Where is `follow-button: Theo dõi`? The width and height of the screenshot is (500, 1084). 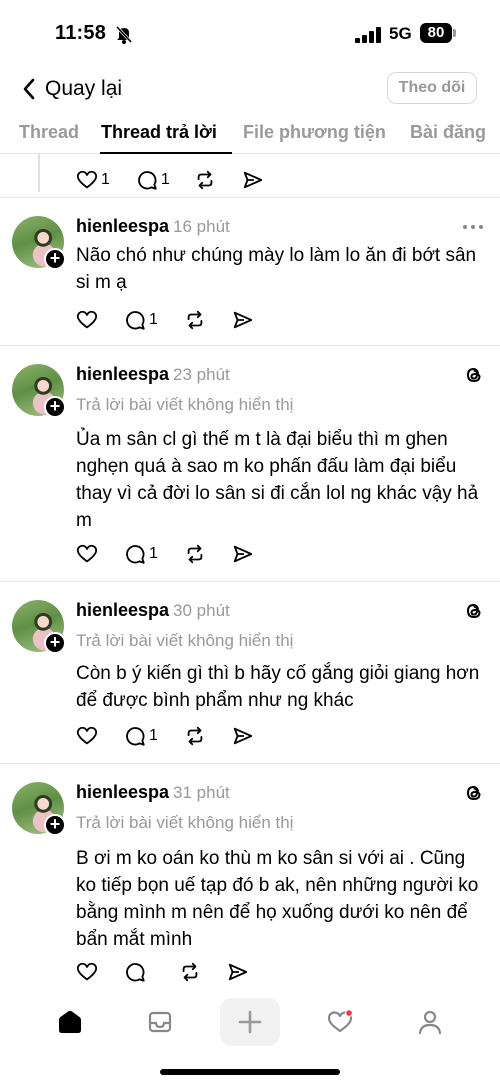 follow-button: Theo dõi is located at coordinates (432, 88).